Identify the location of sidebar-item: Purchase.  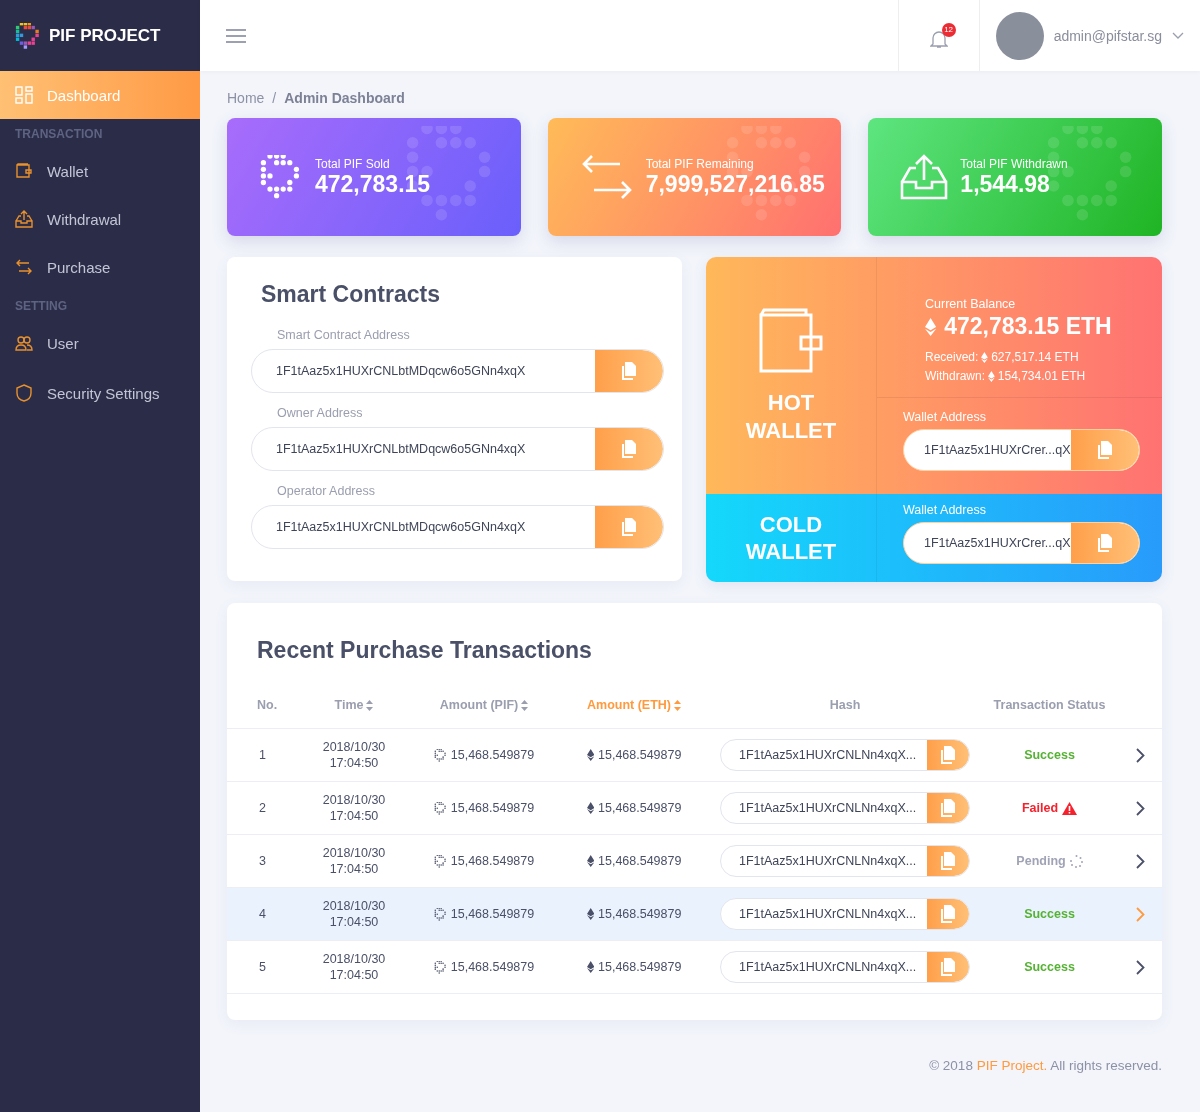
(100, 267).